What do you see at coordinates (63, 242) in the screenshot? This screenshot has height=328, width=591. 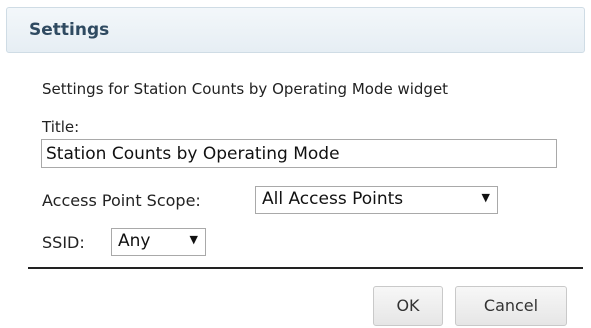 I see `ssid-label: SSID:` at bounding box center [63, 242].